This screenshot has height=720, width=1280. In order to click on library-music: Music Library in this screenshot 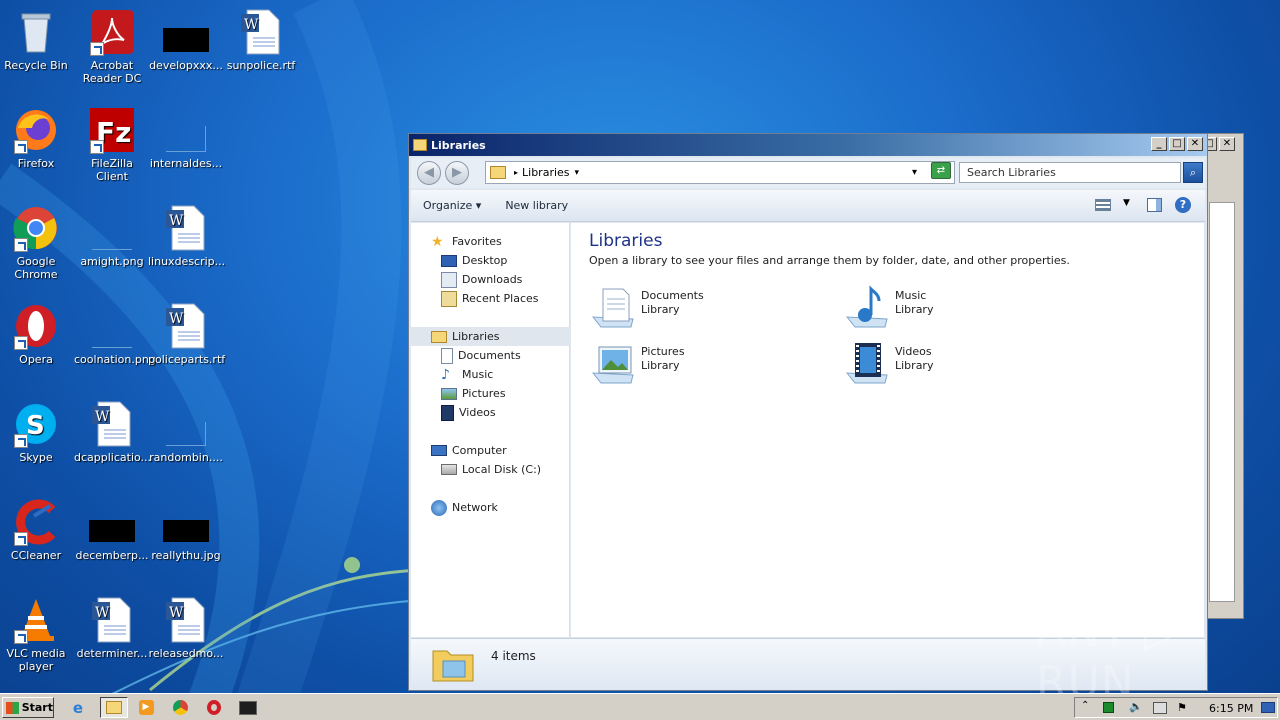, I will do `click(888, 307)`.